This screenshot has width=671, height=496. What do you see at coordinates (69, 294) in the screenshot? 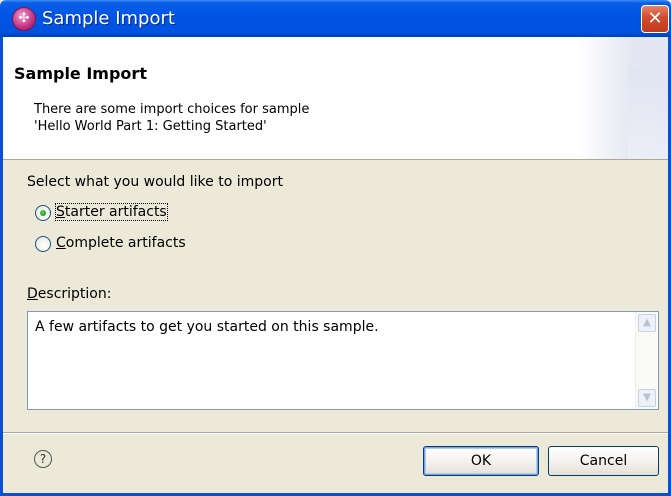
I see `description-label: Description:` at bounding box center [69, 294].